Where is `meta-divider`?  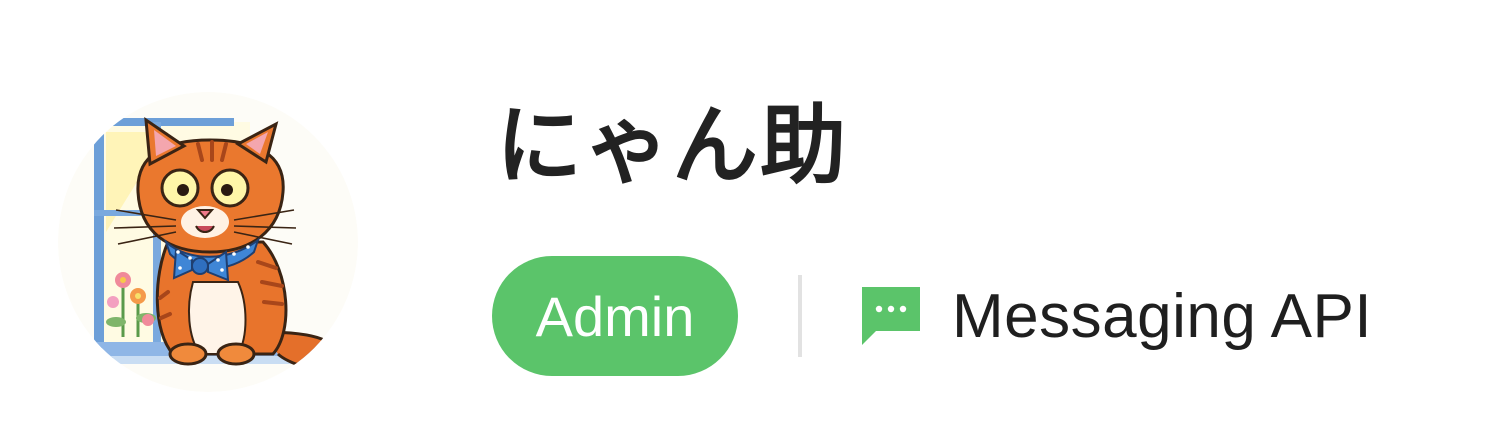
meta-divider is located at coordinates (800, 316).